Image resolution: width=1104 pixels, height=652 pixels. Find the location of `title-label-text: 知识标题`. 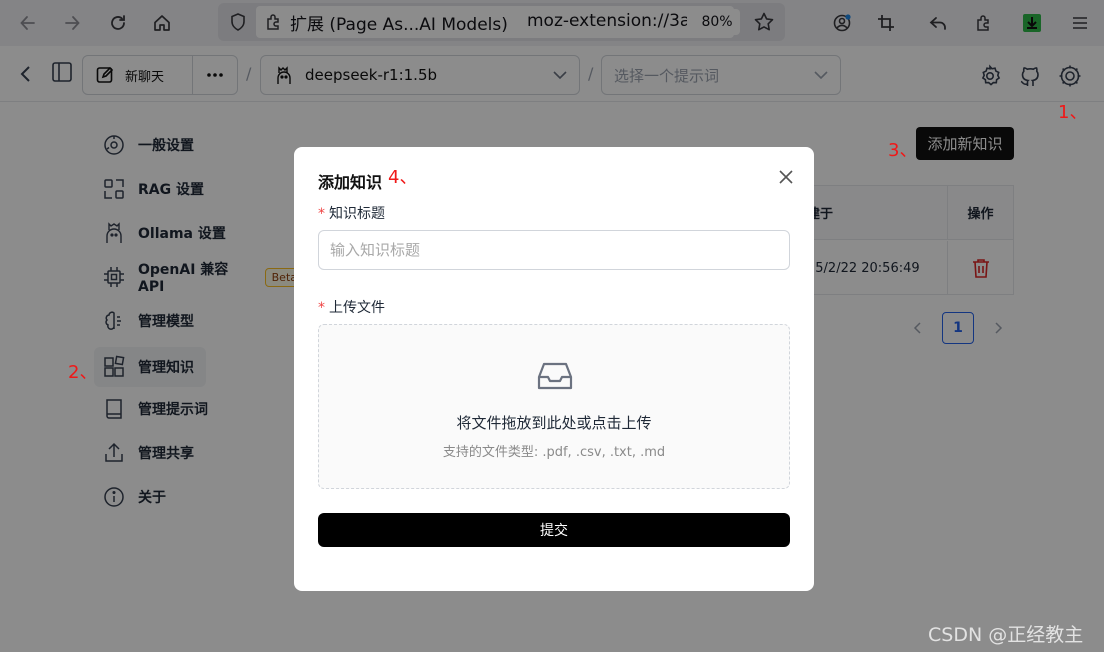

title-label-text: 知识标题 is located at coordinates (357, 214).